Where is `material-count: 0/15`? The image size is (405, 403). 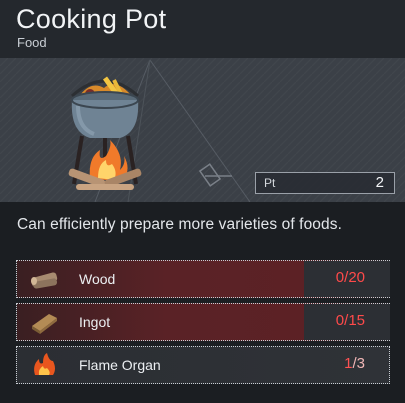
material-count: 0/15 is located at coordinates (350, 320).